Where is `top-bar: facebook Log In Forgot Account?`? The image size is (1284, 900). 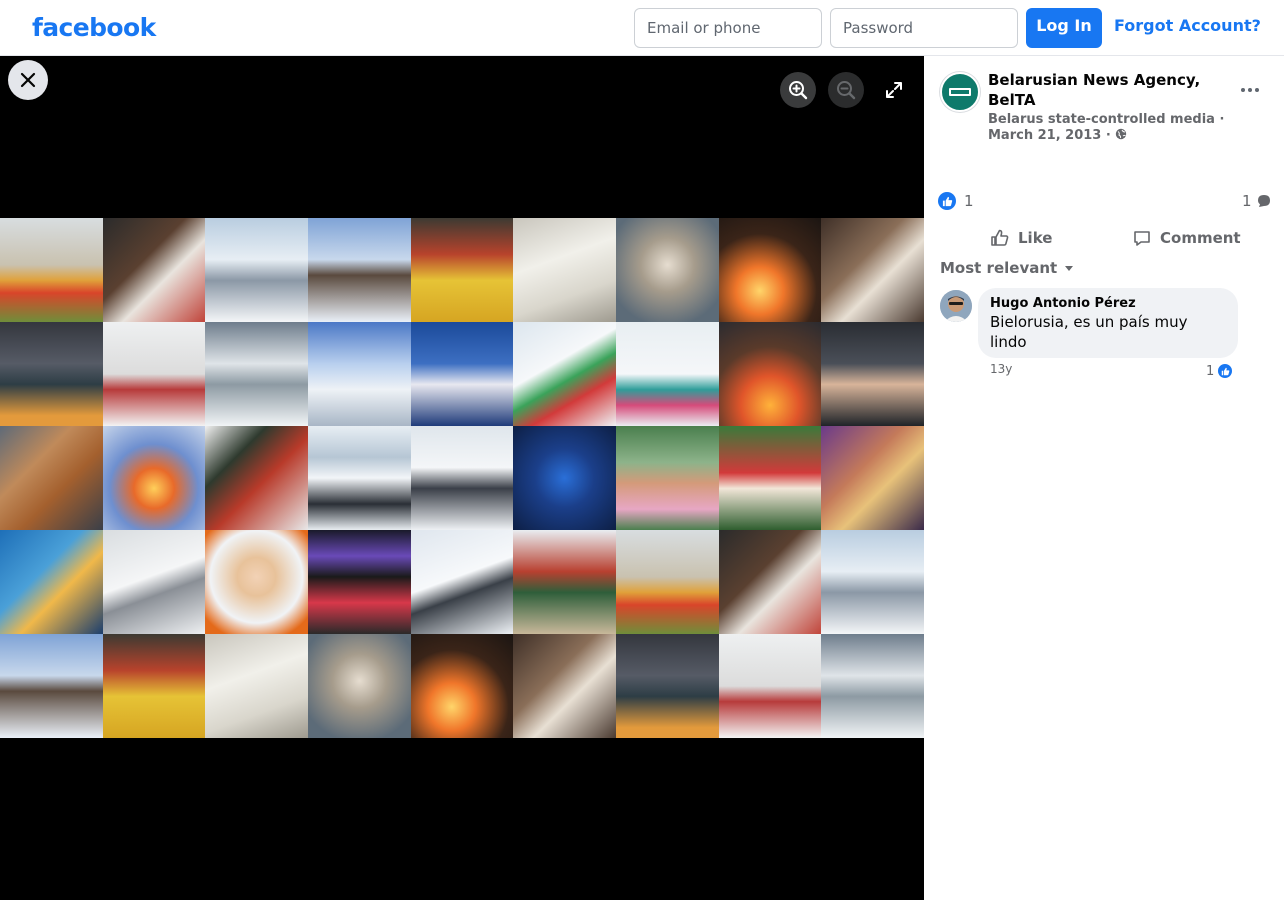
top-bar: facebook Log In Forgot Account? is located at coordinates (642, 28).